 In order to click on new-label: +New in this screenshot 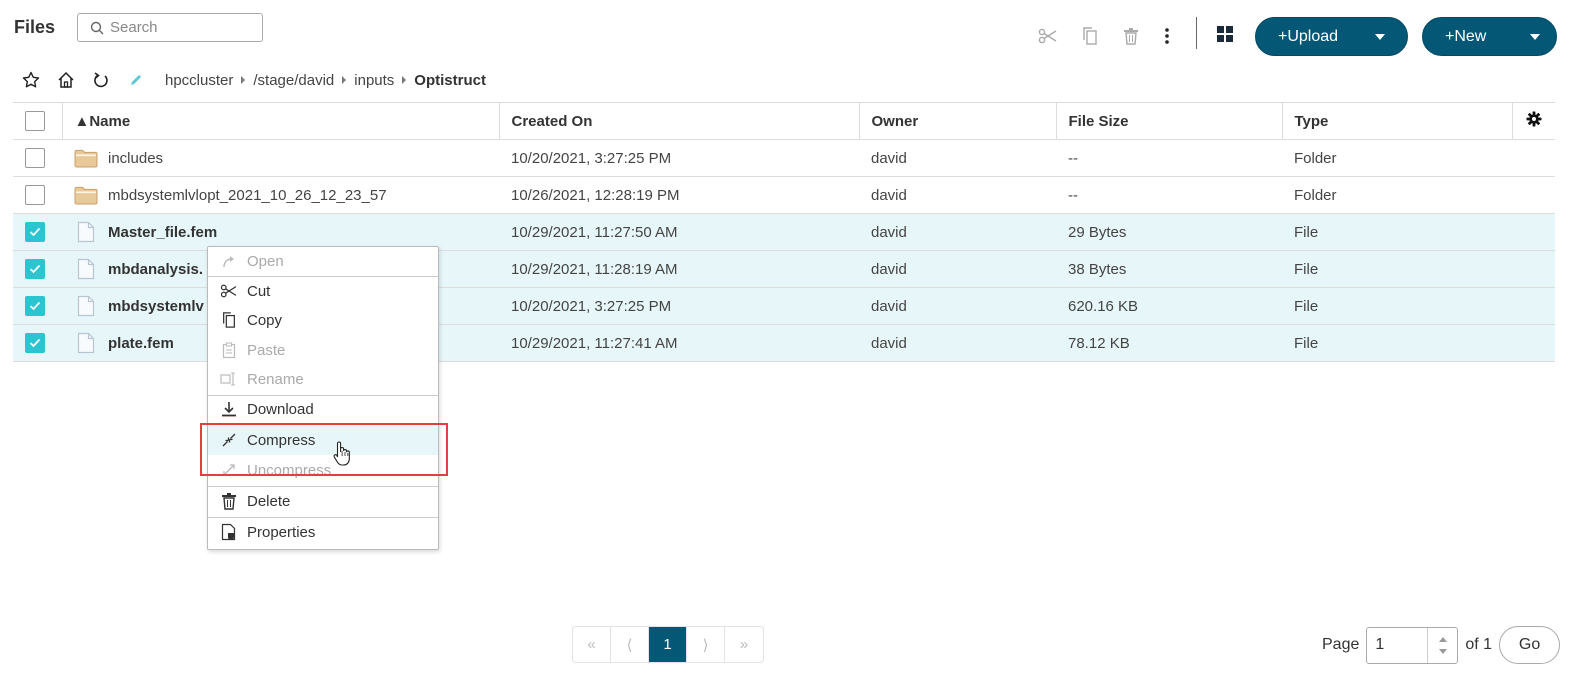, I will do `click(1466, 36)`.